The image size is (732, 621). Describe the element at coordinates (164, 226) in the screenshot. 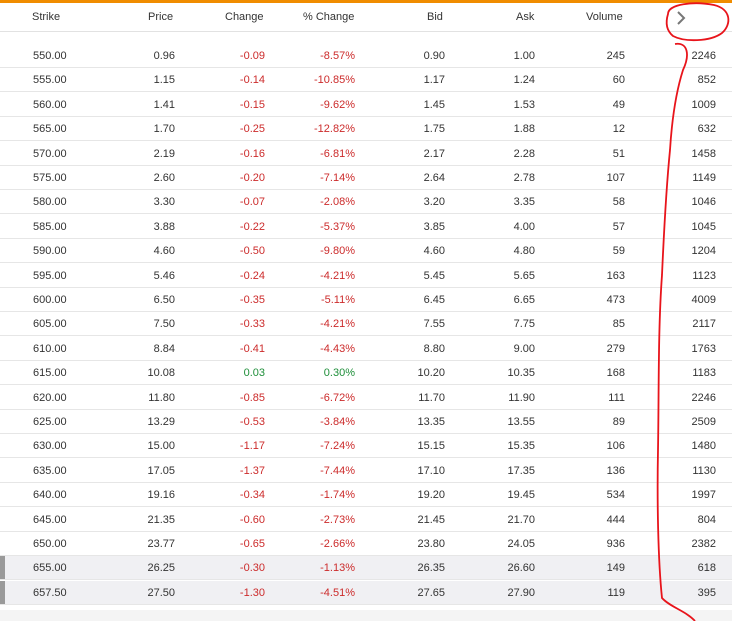

I see `price-cell: 3.88` at that location.